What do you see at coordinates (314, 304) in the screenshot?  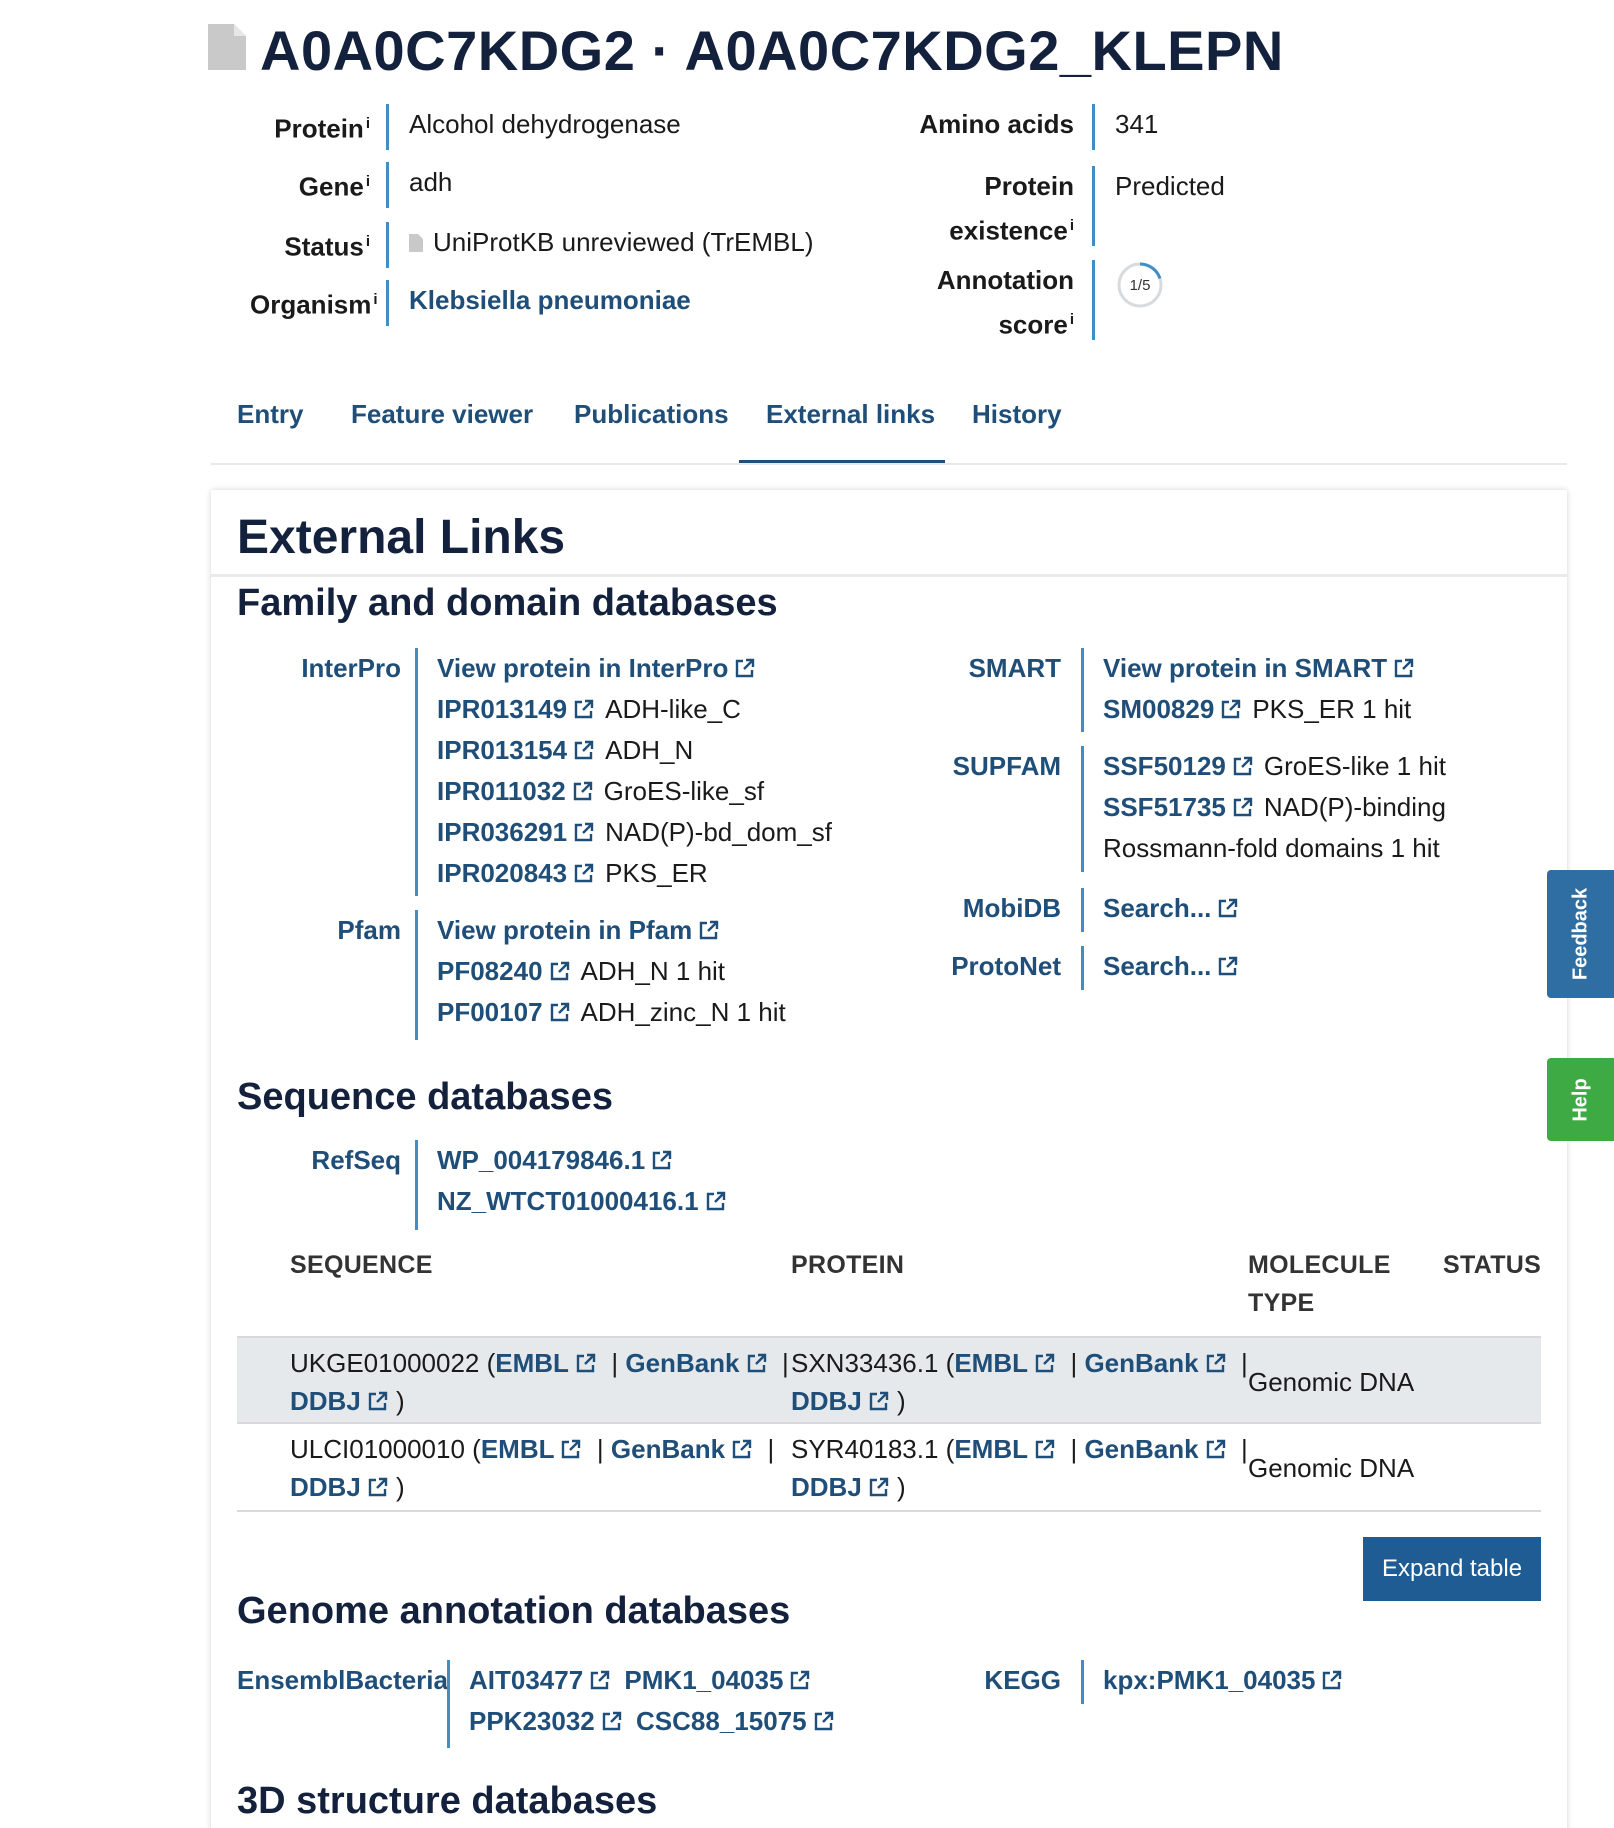 I see `organism-label: Organism i` at bounding box center [314, 304].